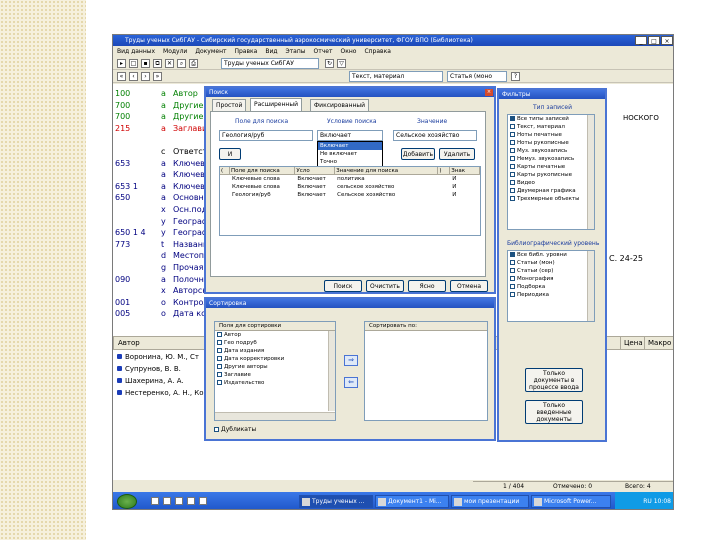 The width and height of the screenshot is (720, 540). I want to click on record-field-row: 001 о Контрол, so click(163, 302).